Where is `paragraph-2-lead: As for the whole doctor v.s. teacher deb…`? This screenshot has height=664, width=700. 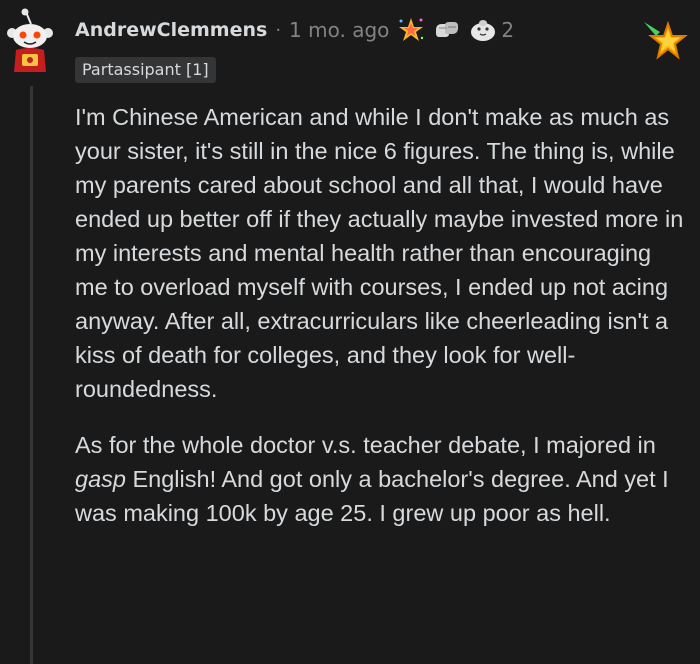 paragraph-2-lead: As for the whole doctor v.s. teacher deb… is located at coordinates (365, 445).